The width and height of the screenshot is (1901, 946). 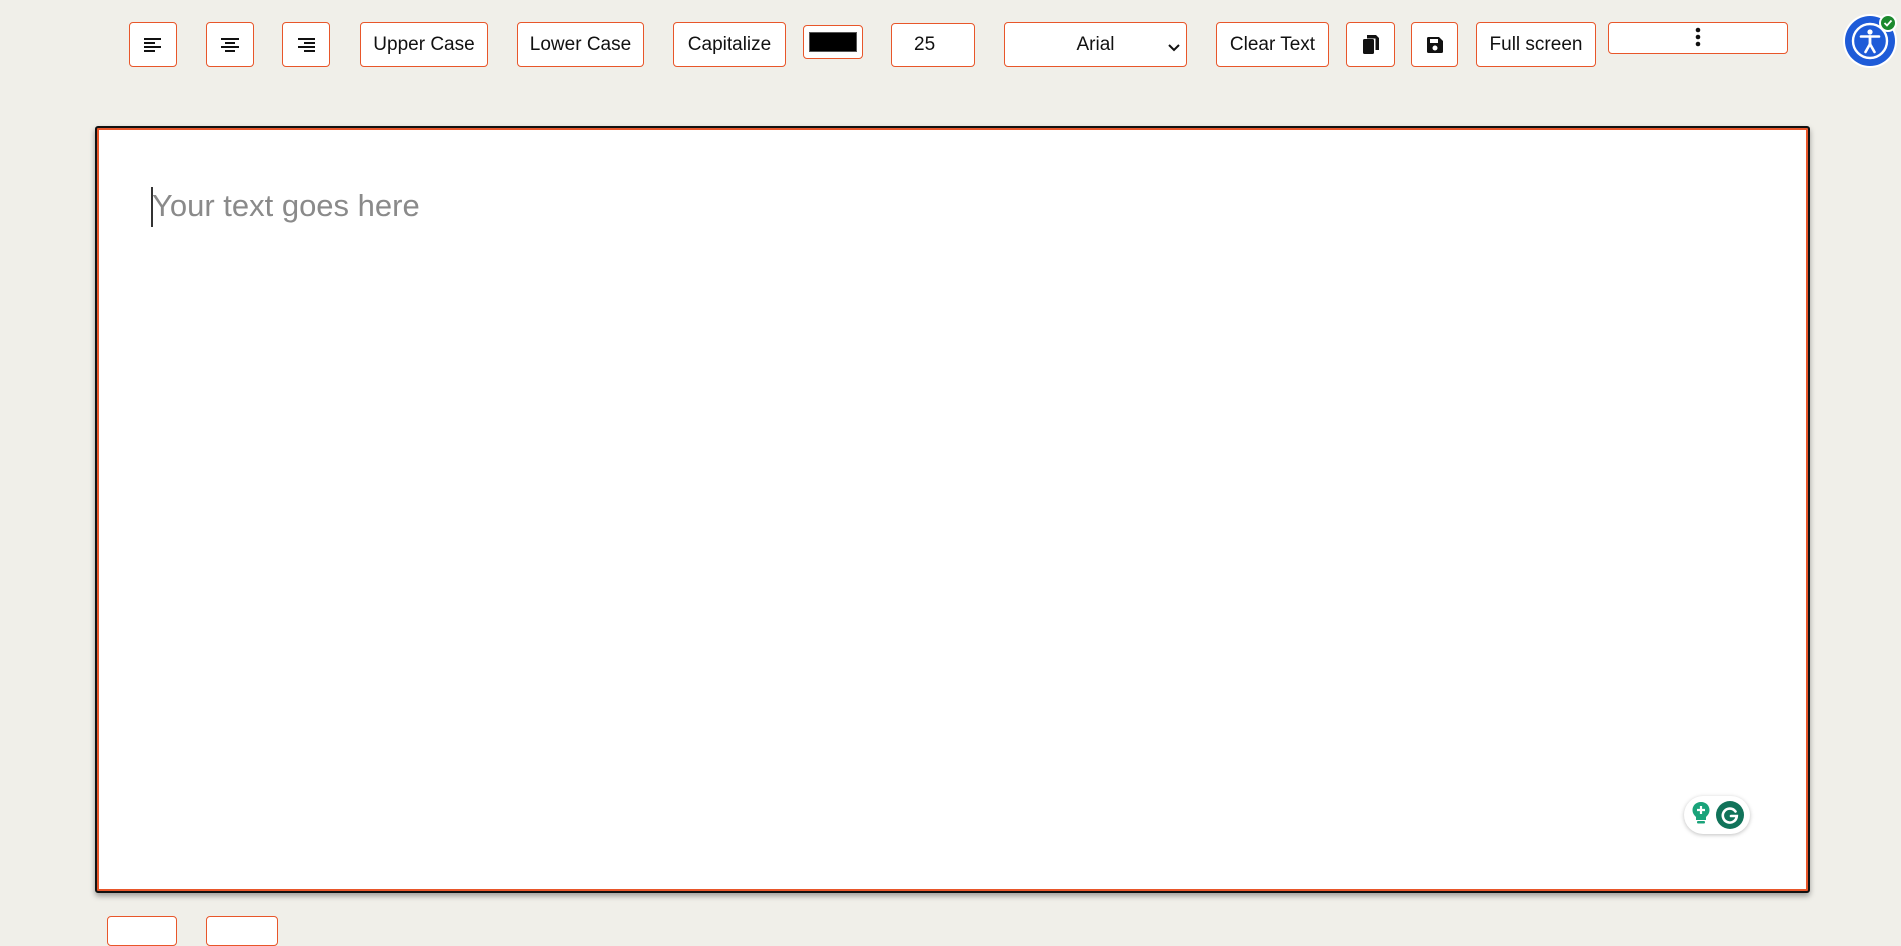 I want to click on check-icon, so click(x=1888, y=23).